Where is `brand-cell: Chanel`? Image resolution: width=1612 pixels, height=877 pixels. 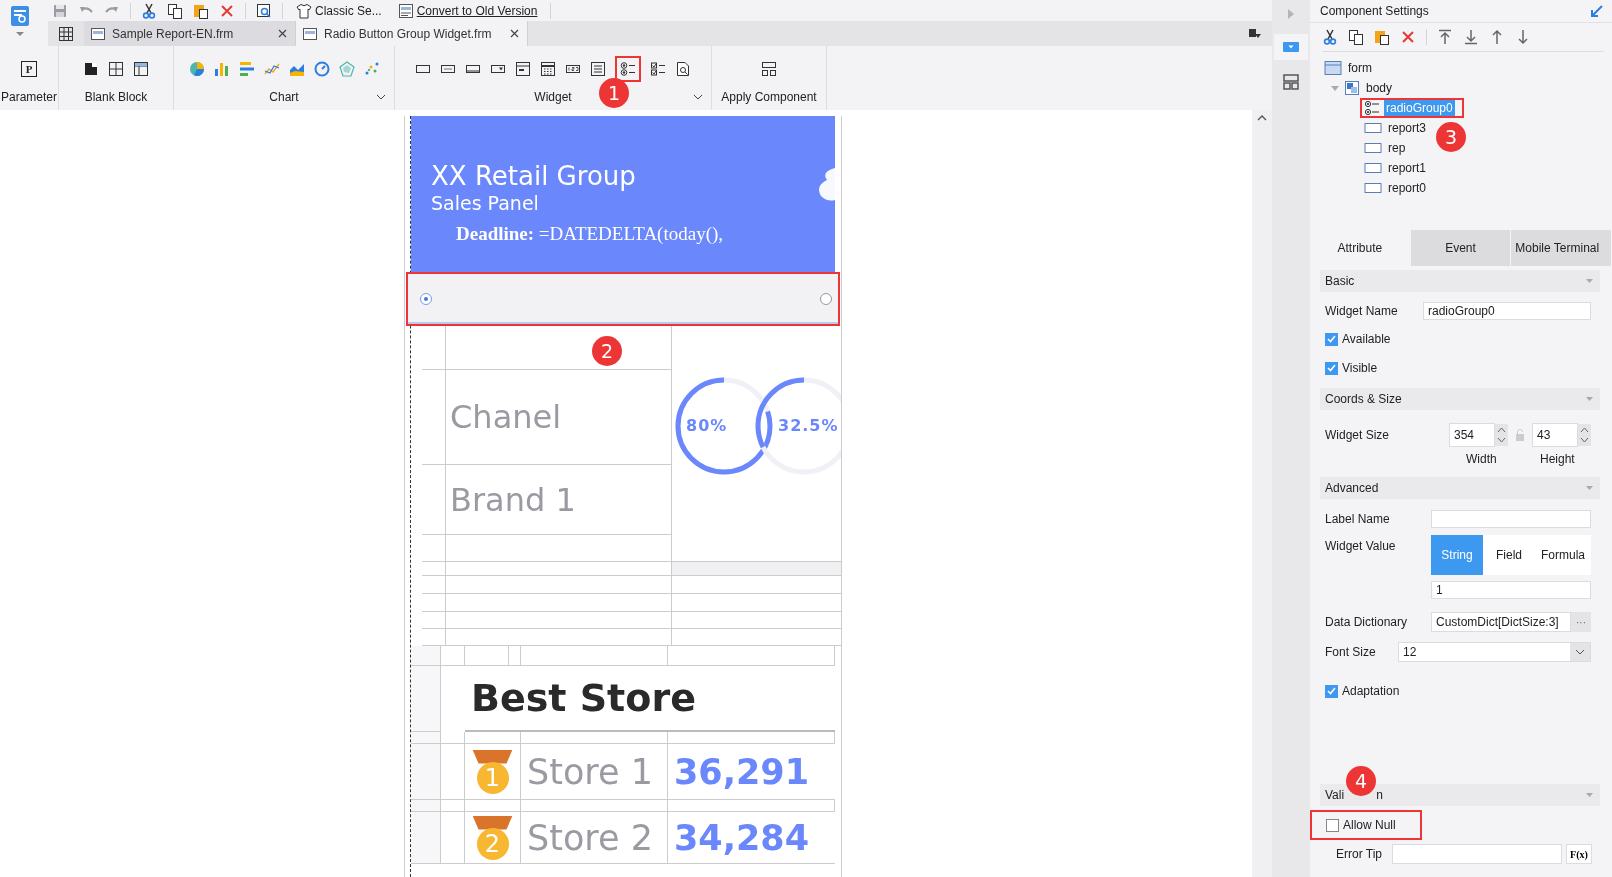
brand-cell: Chanel is located at coordinates (559, 417).